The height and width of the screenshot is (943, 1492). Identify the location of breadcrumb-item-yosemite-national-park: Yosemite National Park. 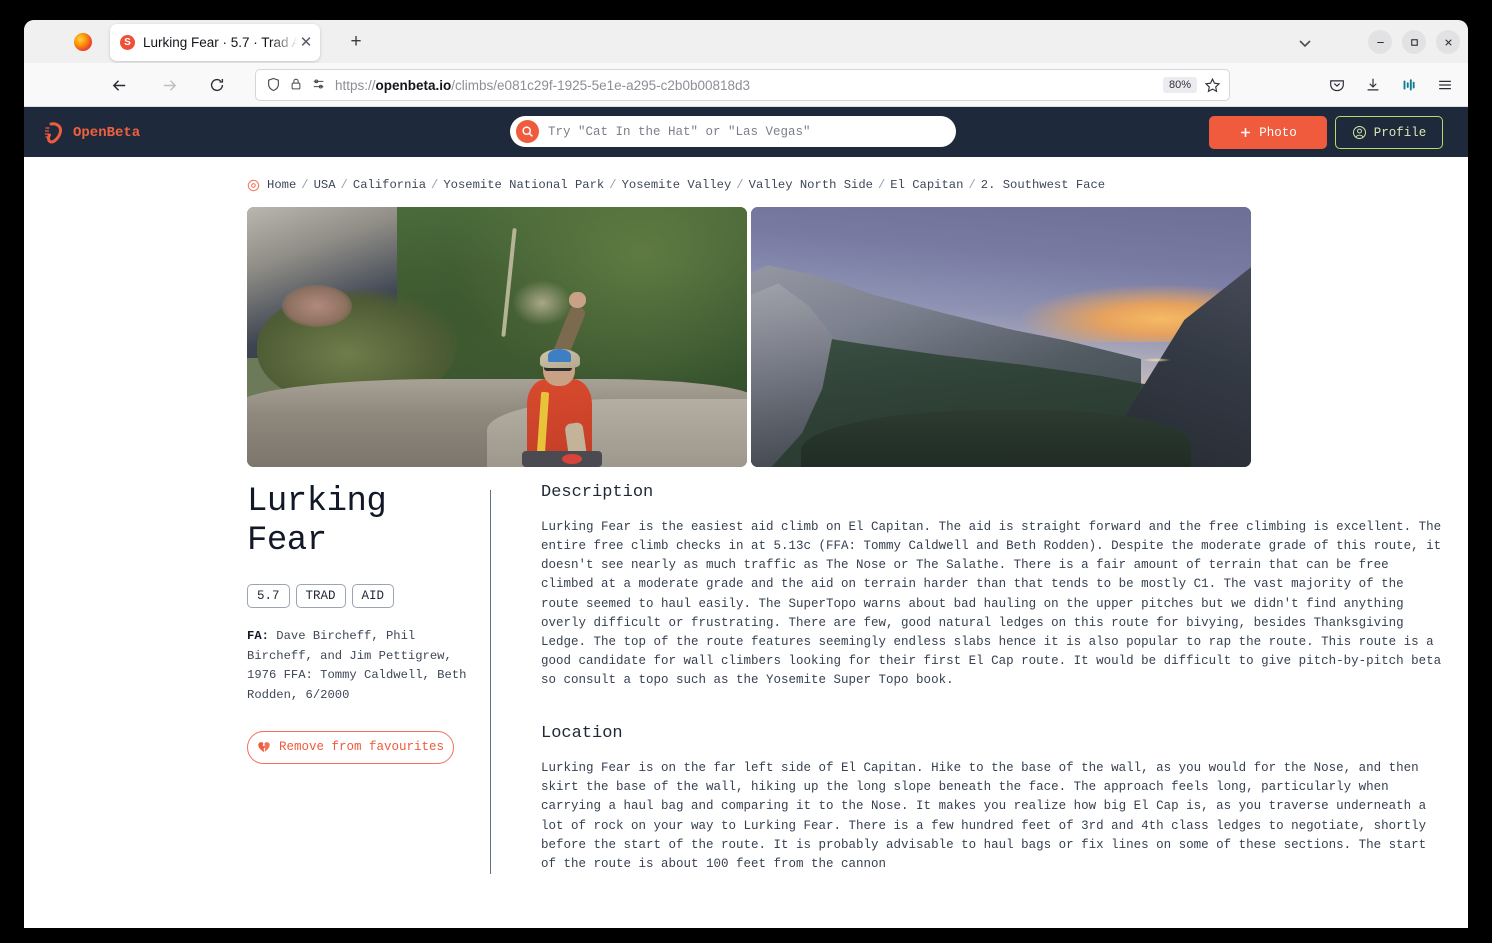
(523, 185).